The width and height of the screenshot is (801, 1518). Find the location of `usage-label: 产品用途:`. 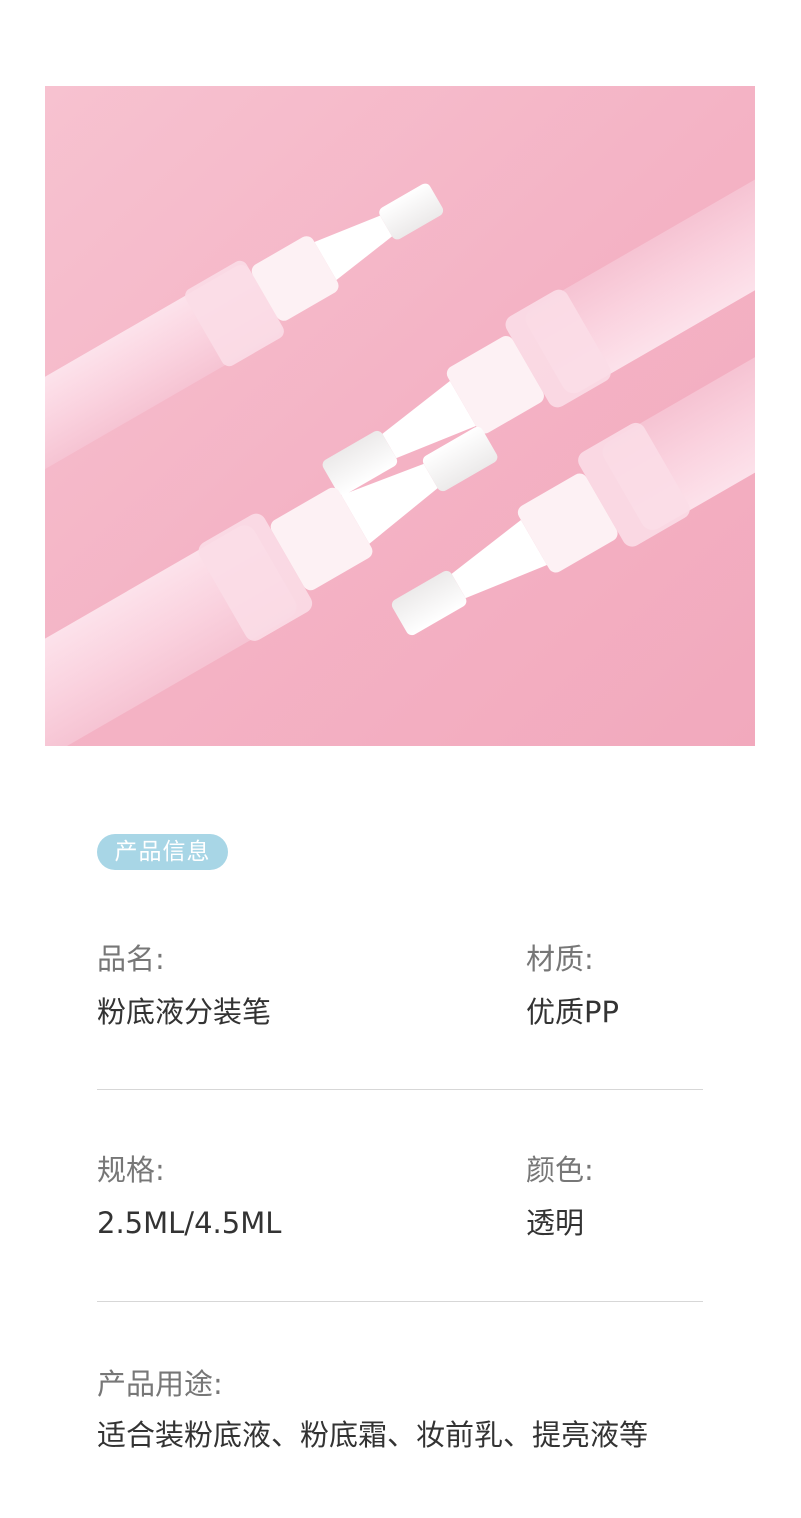

usage-label: 产品用途: is located at coordinates (160, 1384).